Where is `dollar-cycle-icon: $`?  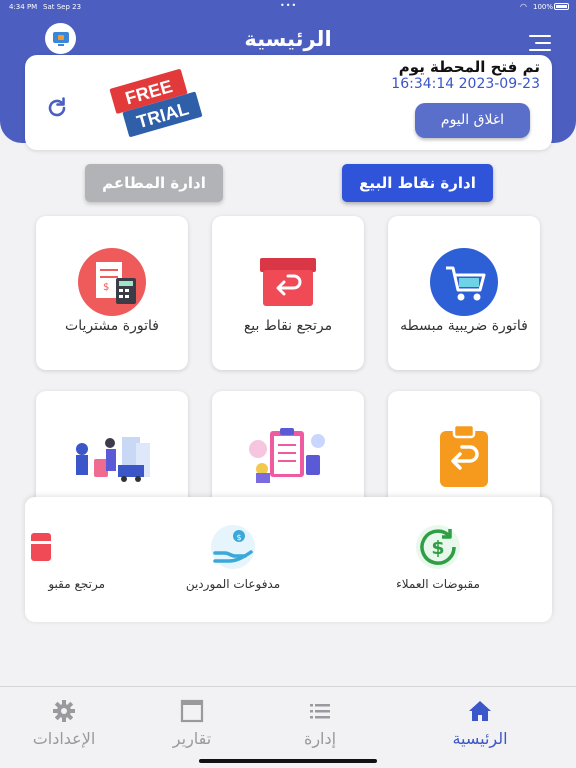 dollar-cycle-icon: $ is located at coordinates (438, 547).